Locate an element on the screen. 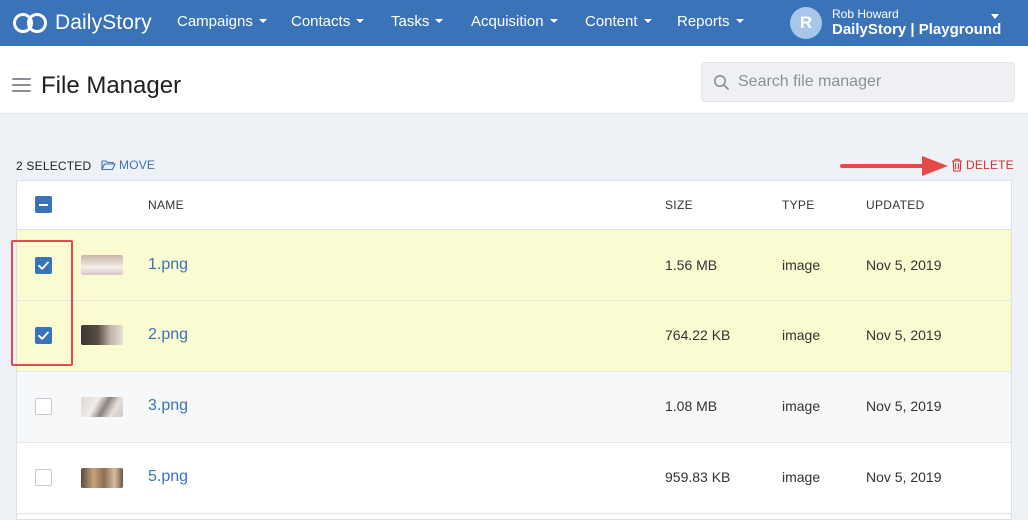 The width and height of the screenshot is (1028, 520). file-size: 959.83 KB is located at coordinates (698, 477).